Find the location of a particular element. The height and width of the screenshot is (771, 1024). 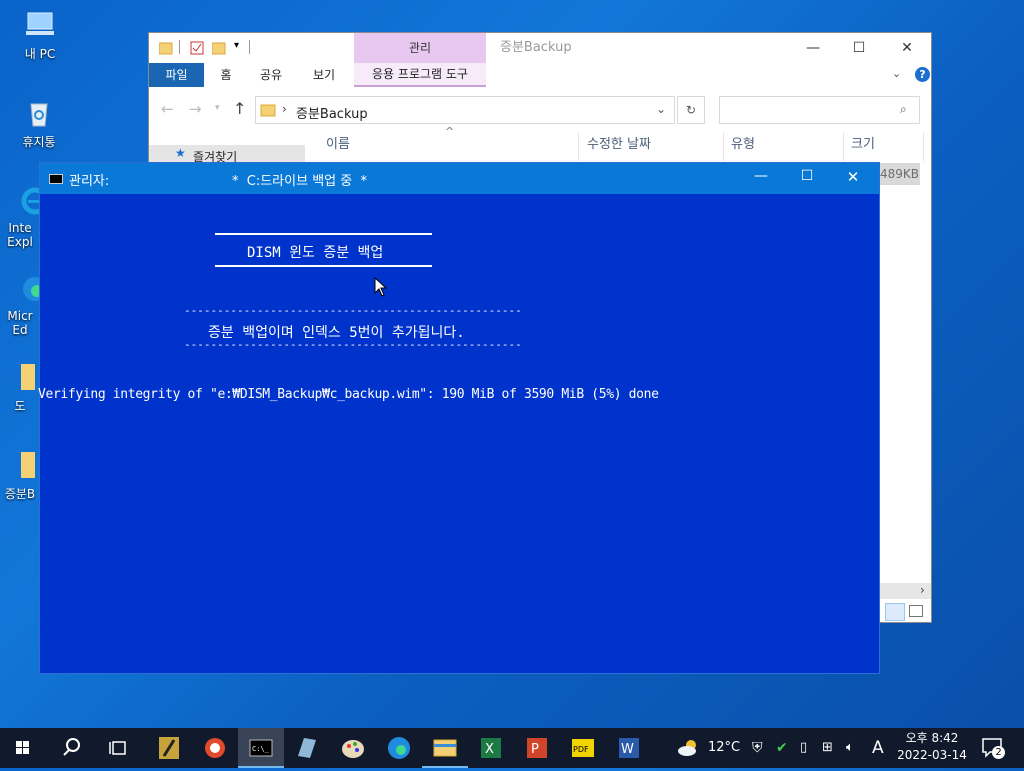

taskbar-edge is located at coordinates (399, 748).